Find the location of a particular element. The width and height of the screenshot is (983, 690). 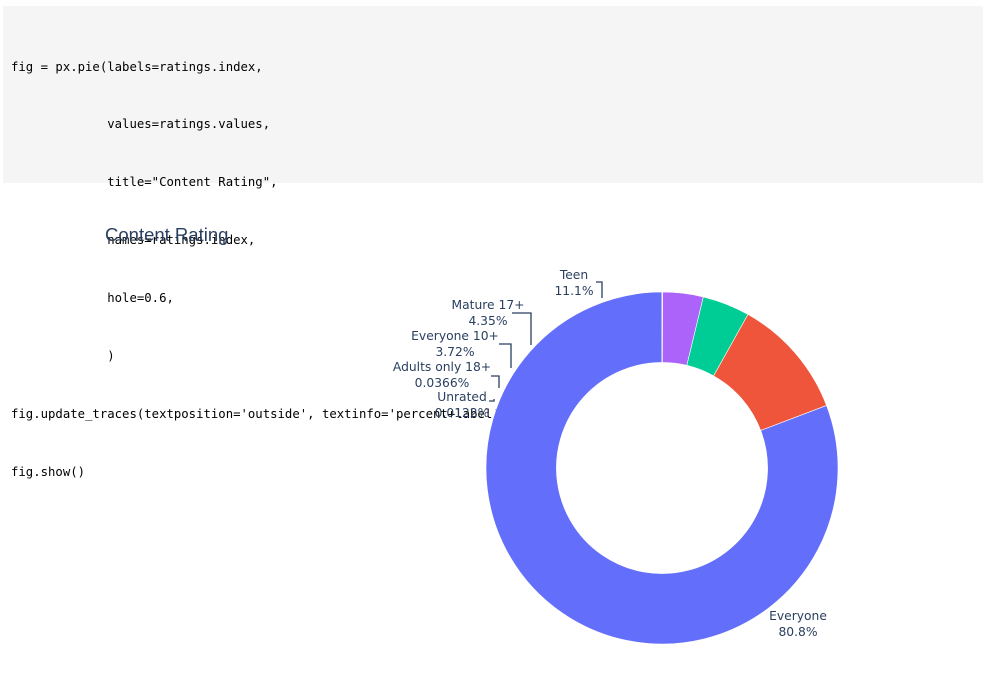

slice-label-percent: 0.0366% is located at coordinates (442, 383).